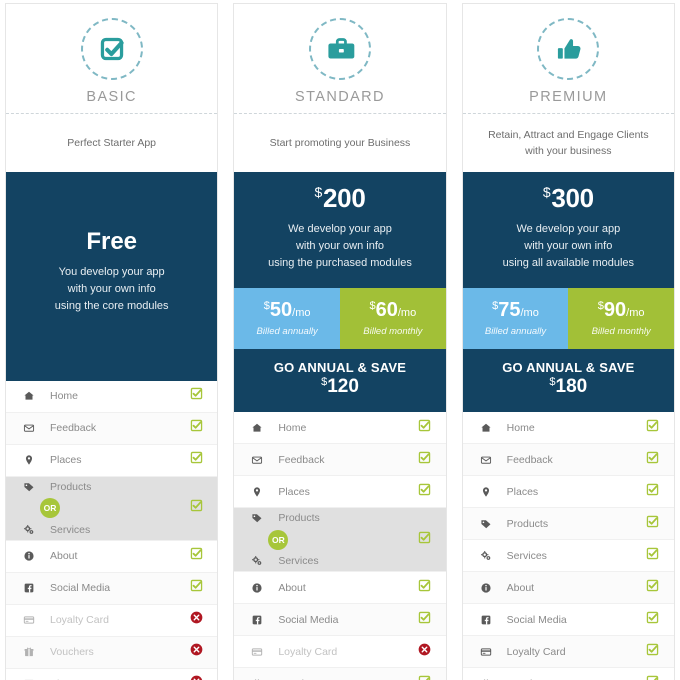 The height and width of the screenshot is (680, 680). I want to click on save-amount: $180, so click(568, 387).